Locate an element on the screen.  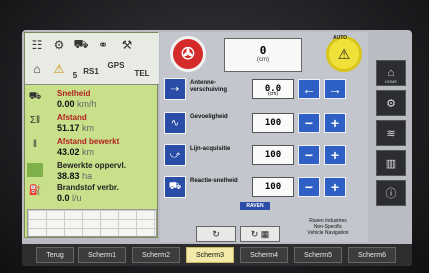
setting-row-line-acquisition: ⤻ Lijn-acquisitie 100 − + is located at coordinates (264, 156).